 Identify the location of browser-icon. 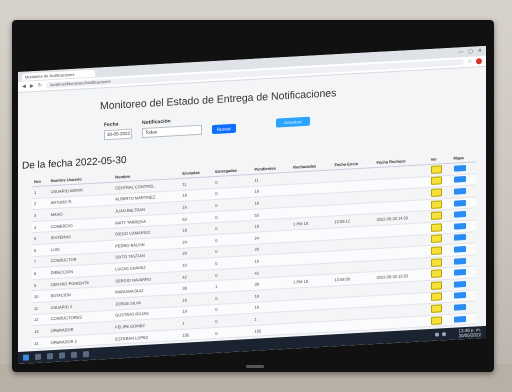
(74, 355).